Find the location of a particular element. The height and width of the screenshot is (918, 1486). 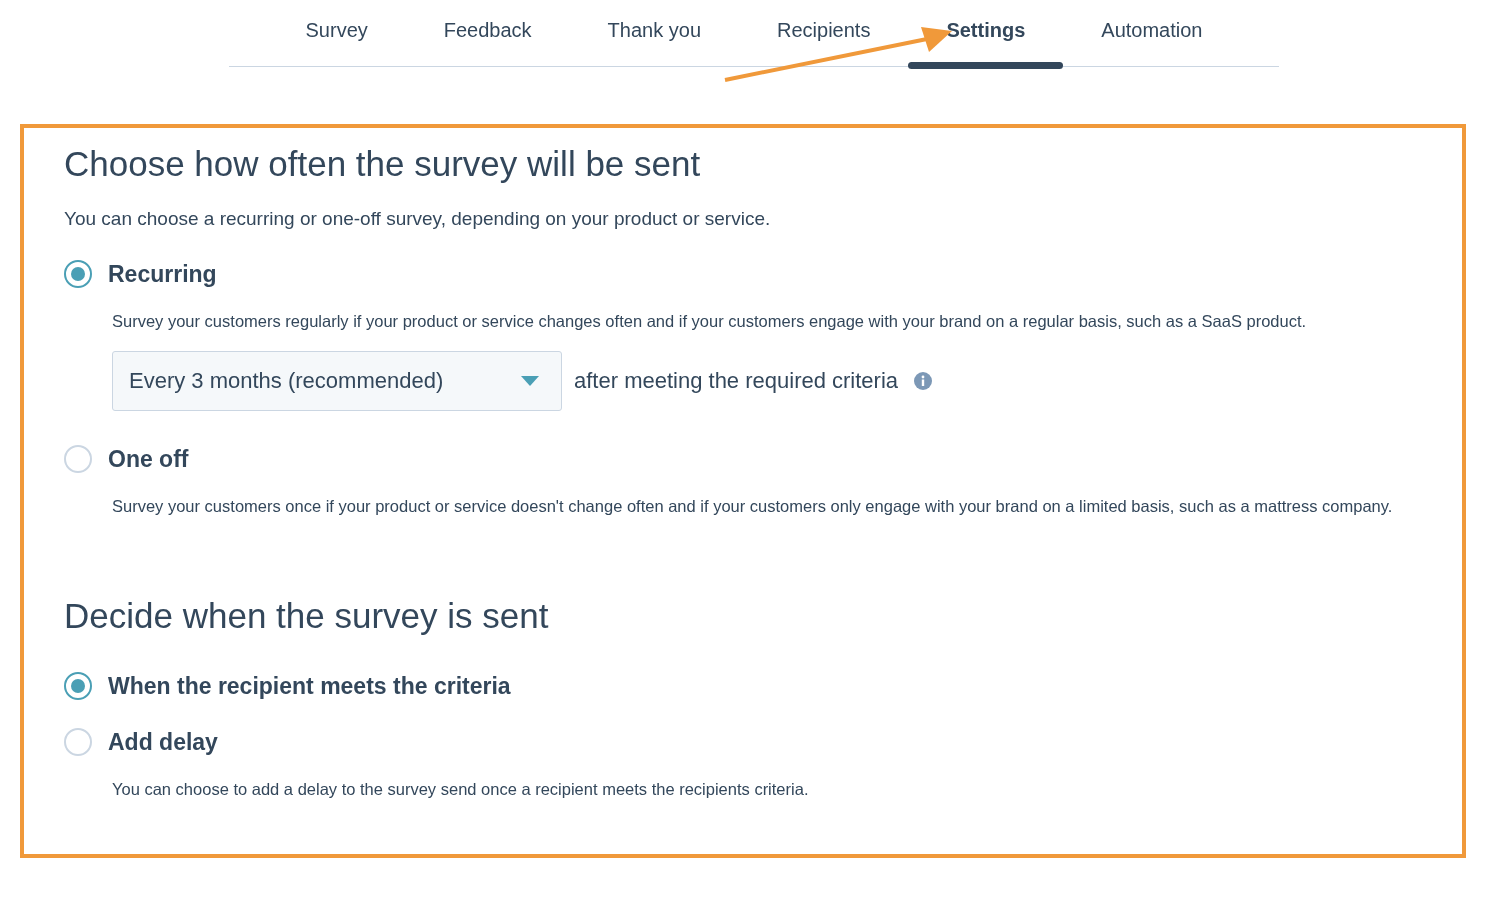

option-description: You can choose to add a delay to the survey send once a recipient meets the recipients criteria. is located at coordinates (461, 789).